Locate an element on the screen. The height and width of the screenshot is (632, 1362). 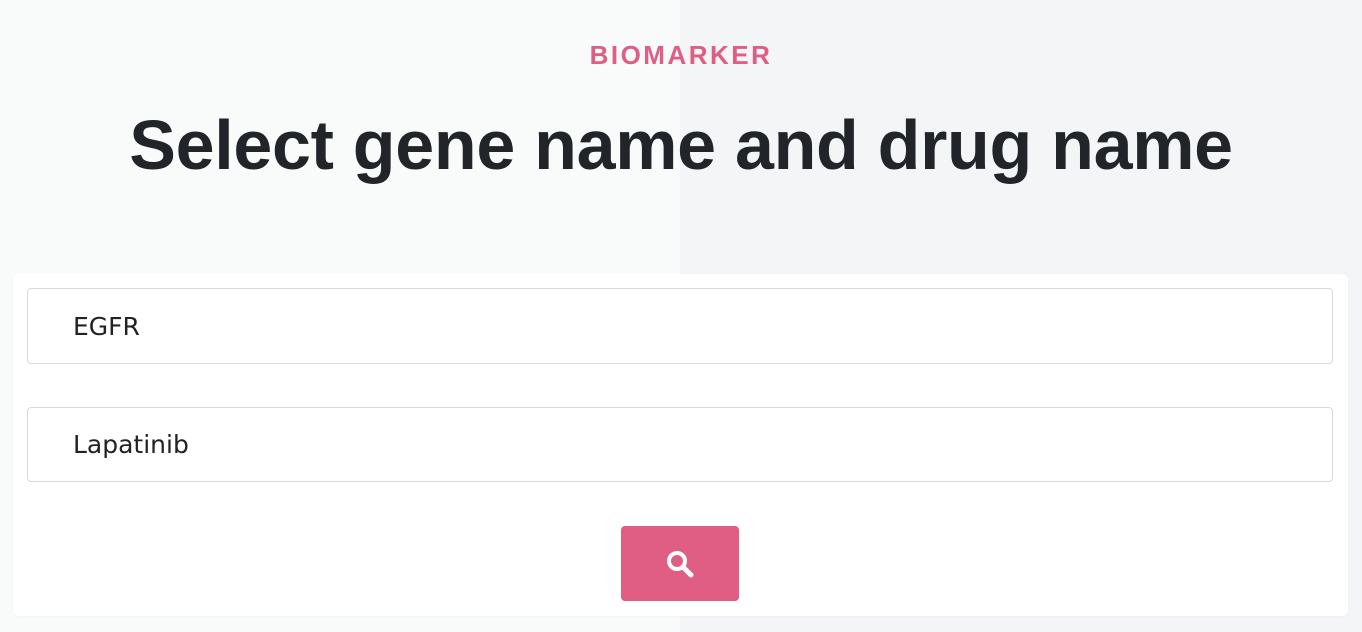
search-icon is located at coordinates (680, 564).